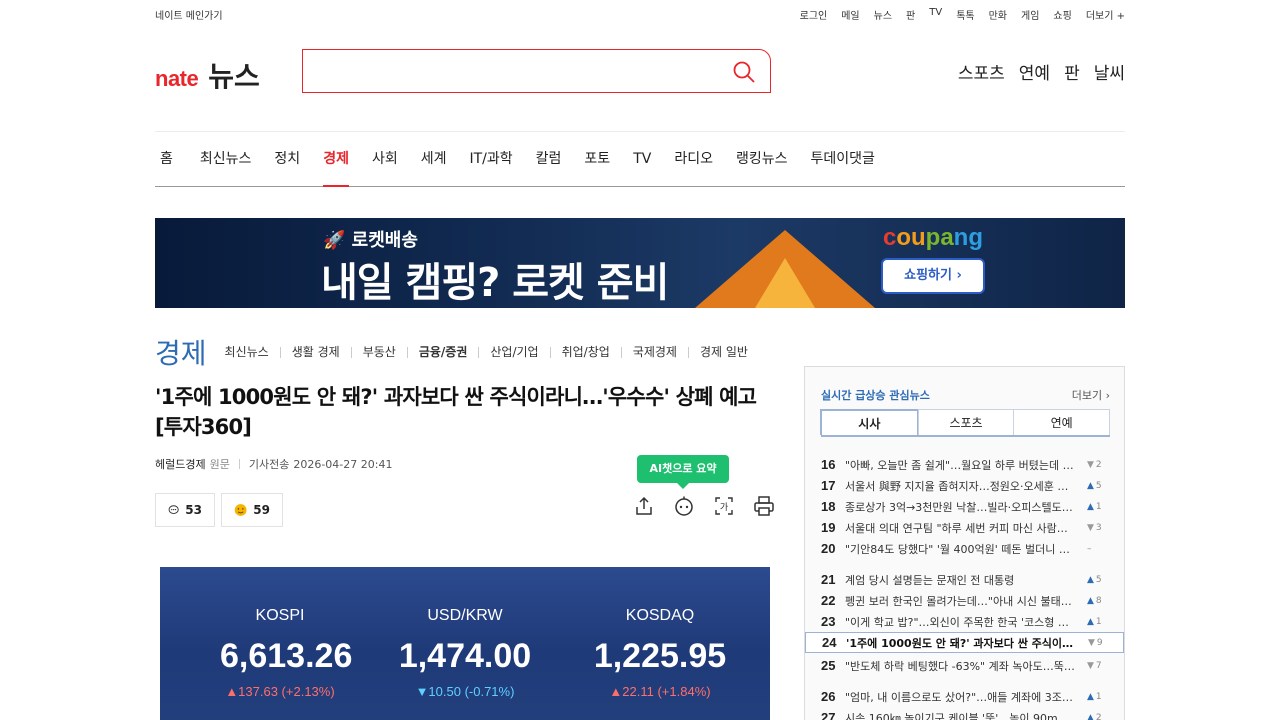  Describe the element at coordinates (883, 14) in the screenshot. I see `top-link-news: 뉴스` at that location.